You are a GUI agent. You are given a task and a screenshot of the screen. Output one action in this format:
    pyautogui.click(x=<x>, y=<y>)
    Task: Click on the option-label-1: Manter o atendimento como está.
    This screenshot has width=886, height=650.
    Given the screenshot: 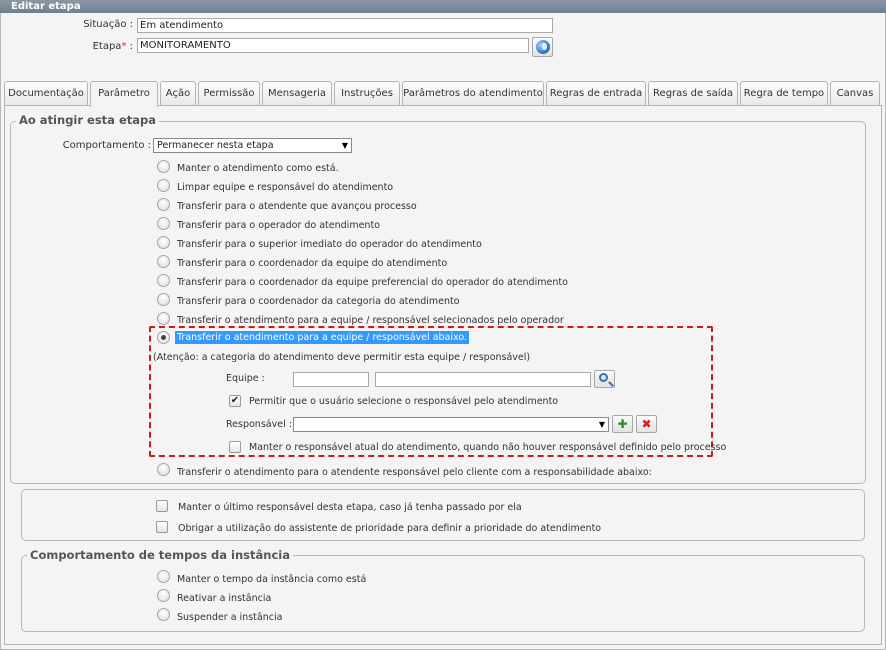 What is the action you would take?
    pyautogui.click(x=258, y=168)
    